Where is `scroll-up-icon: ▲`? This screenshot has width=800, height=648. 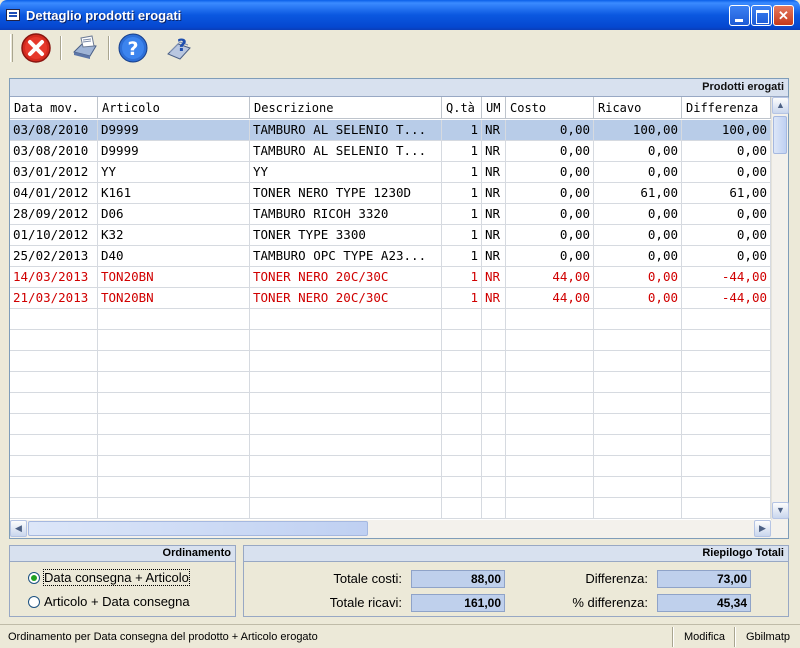
scroll-up-icon: ▲ is located at coordinates (780, 105).